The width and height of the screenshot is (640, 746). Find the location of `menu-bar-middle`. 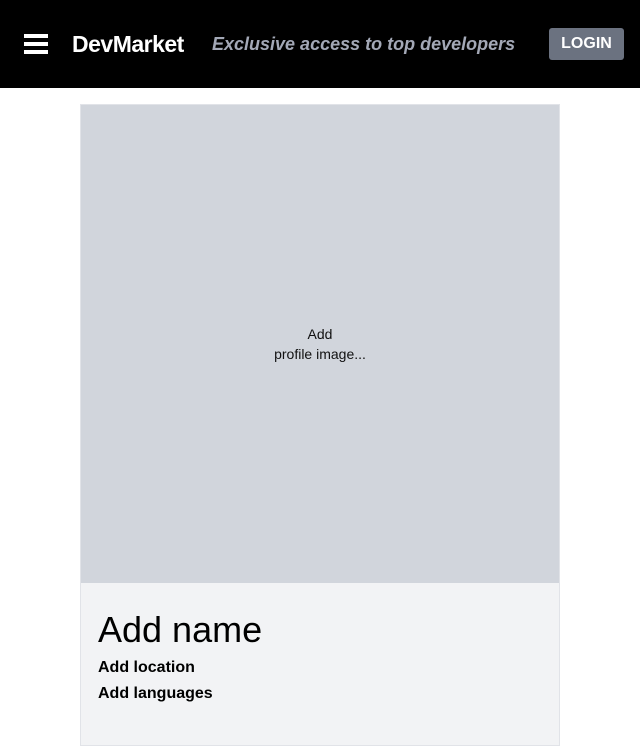

menu-bar-middle is located at coordinates (36, 44).